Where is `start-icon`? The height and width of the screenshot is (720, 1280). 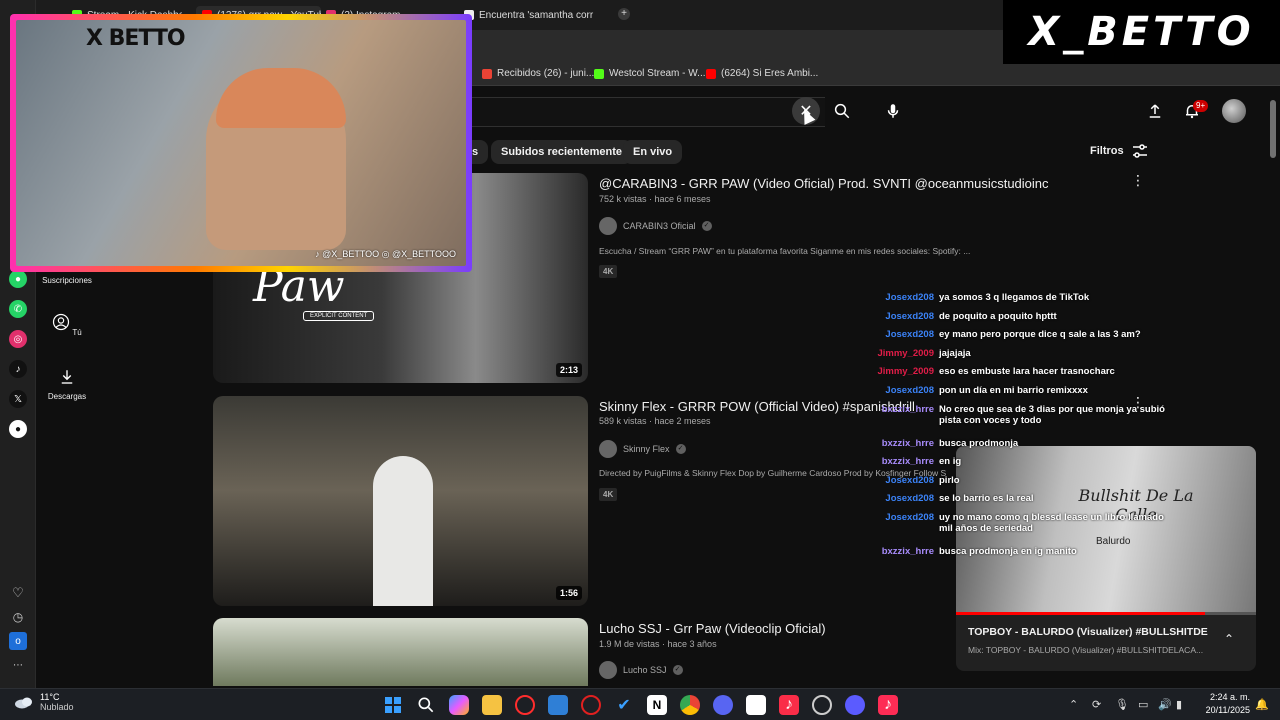 start-icon is located at coordinates (393, 705).